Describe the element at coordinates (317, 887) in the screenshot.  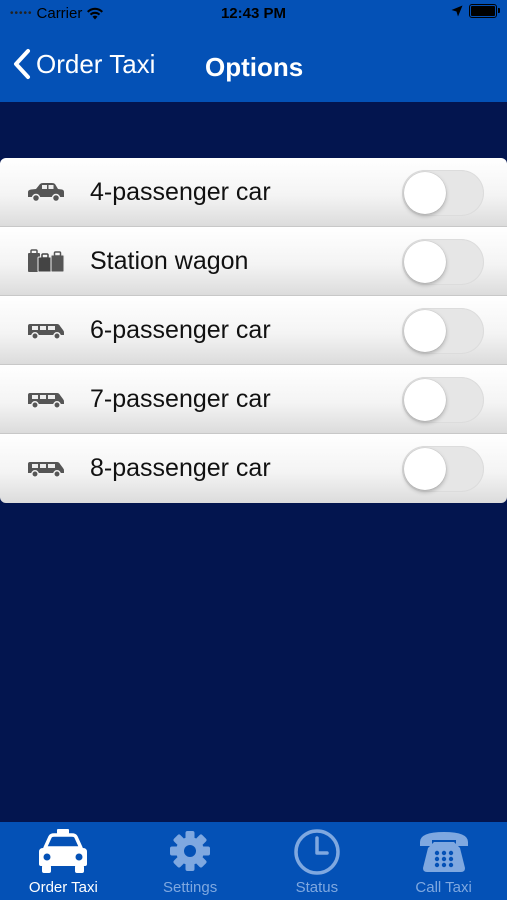
I see `tab-label: Status` at that location.